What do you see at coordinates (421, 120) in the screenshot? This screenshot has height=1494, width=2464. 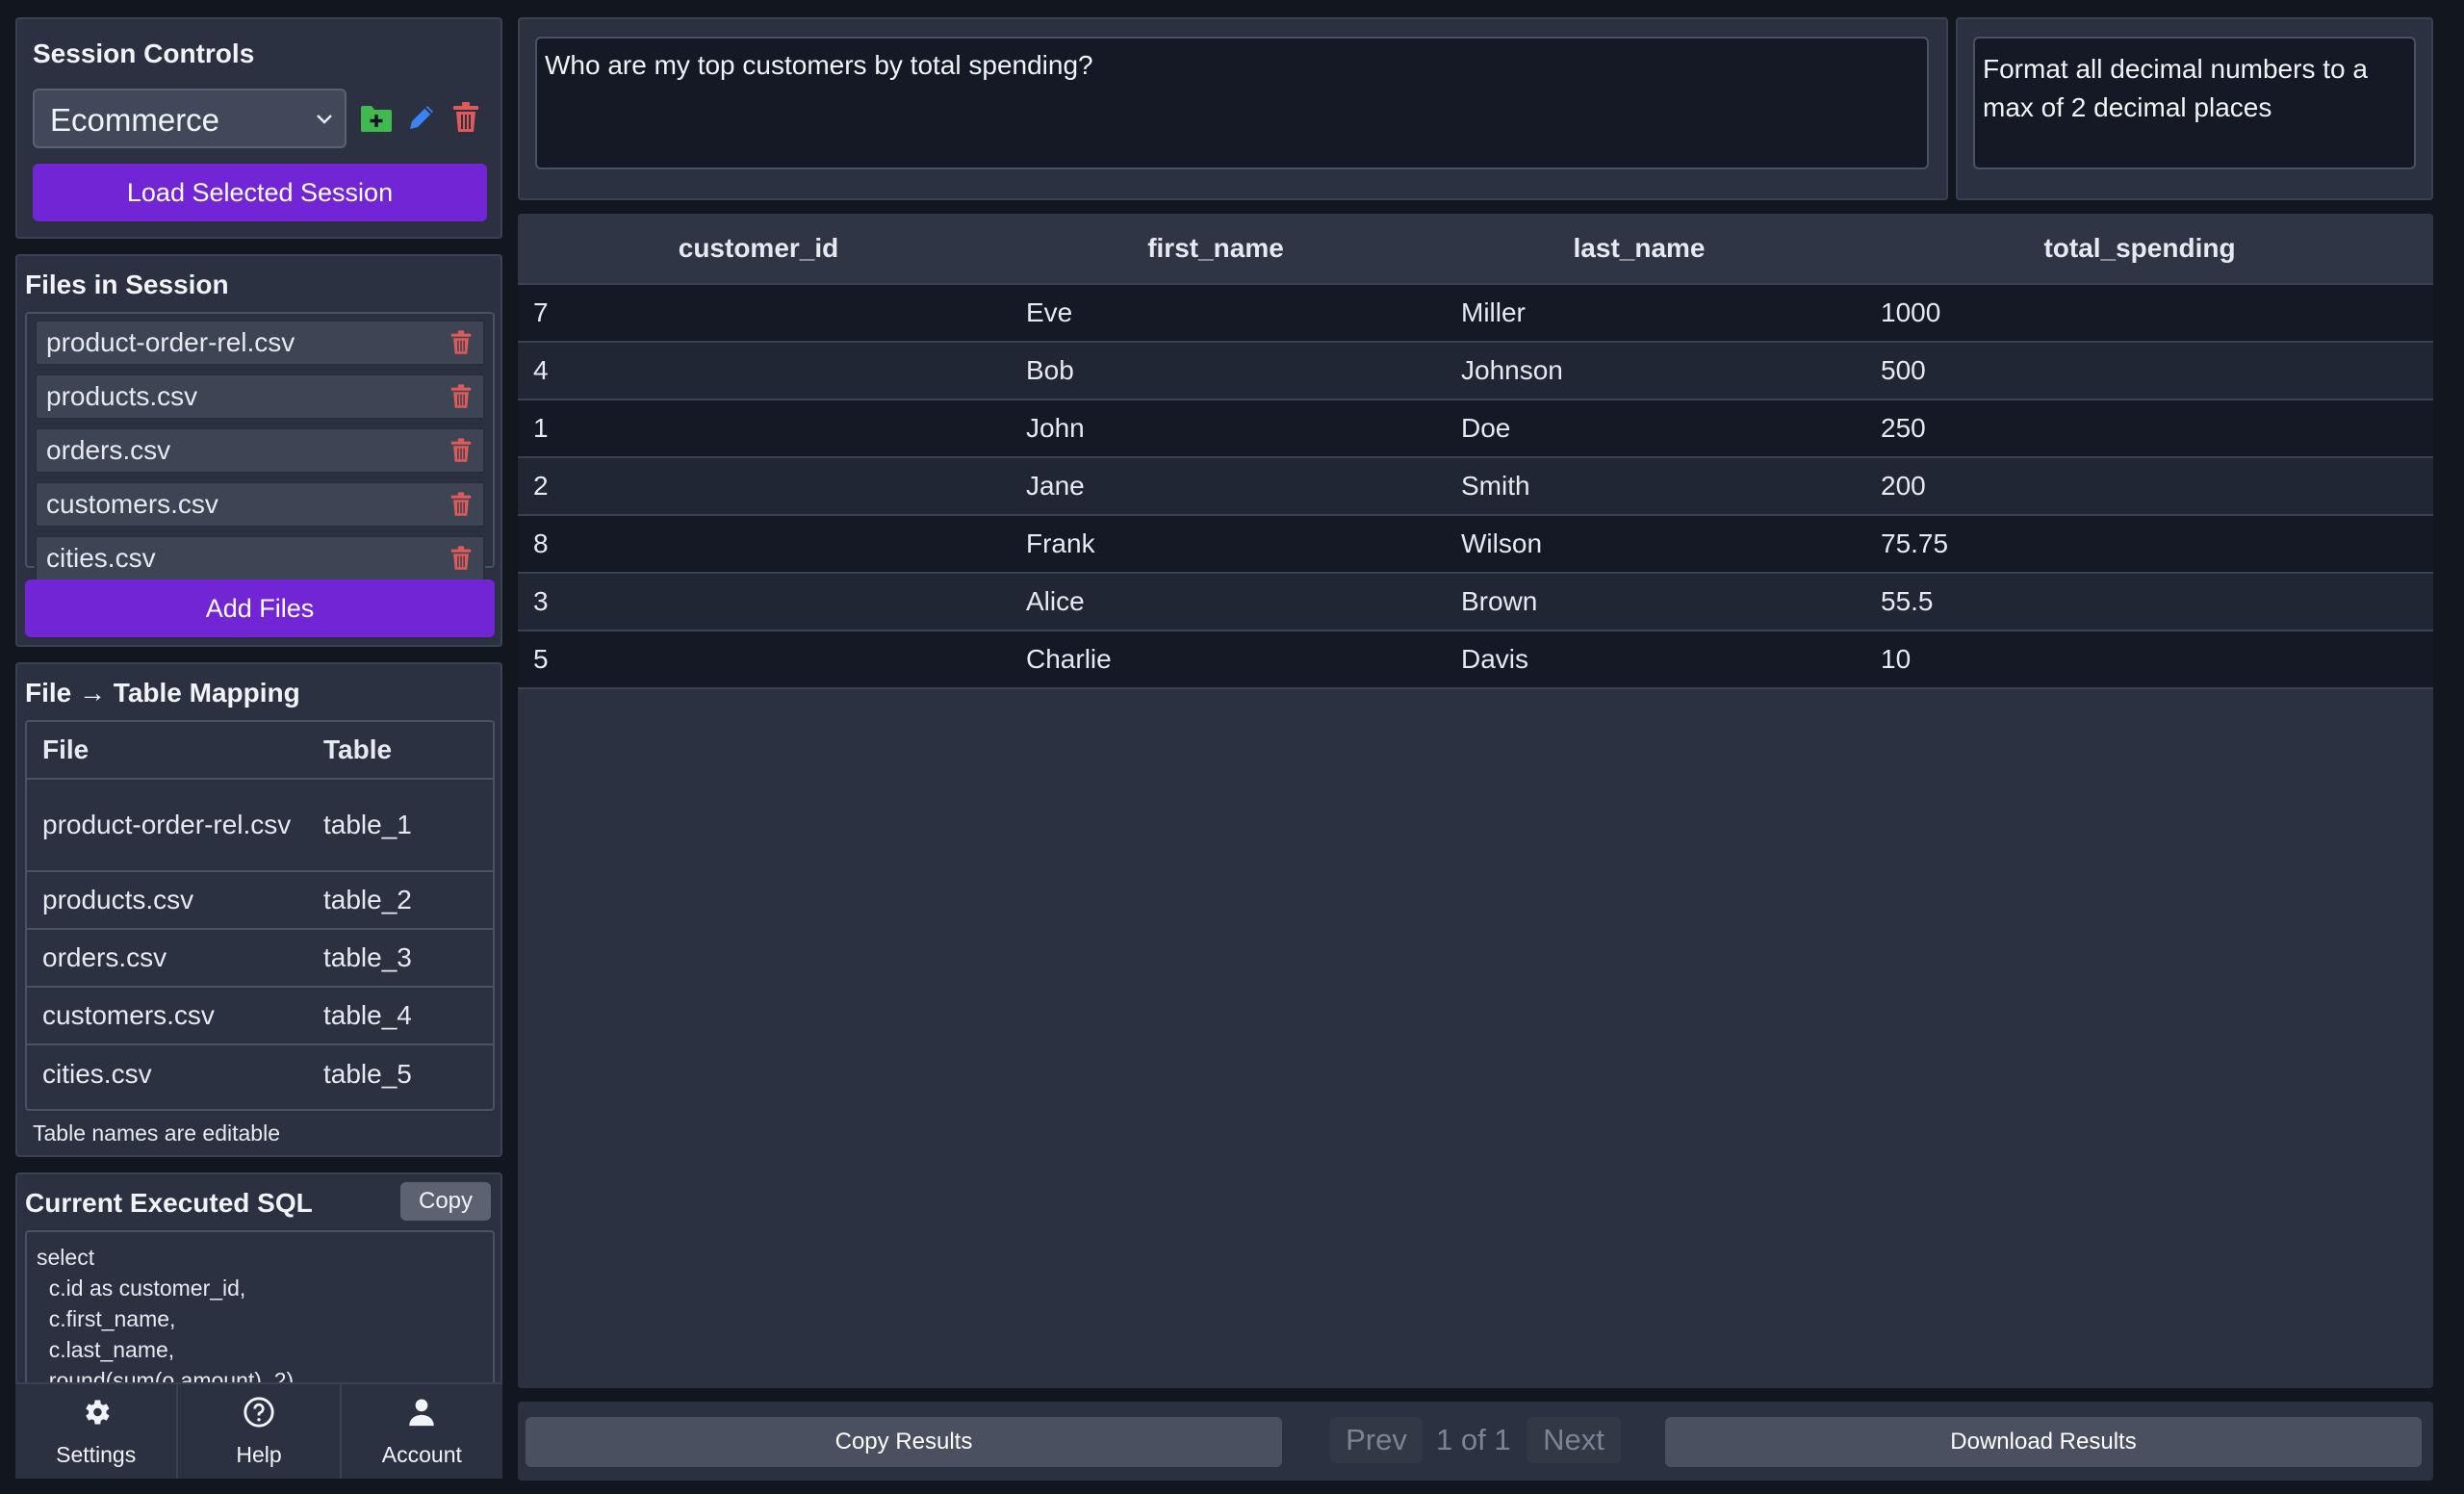 I see `pencil-icon` at bounding box center [421, 120].